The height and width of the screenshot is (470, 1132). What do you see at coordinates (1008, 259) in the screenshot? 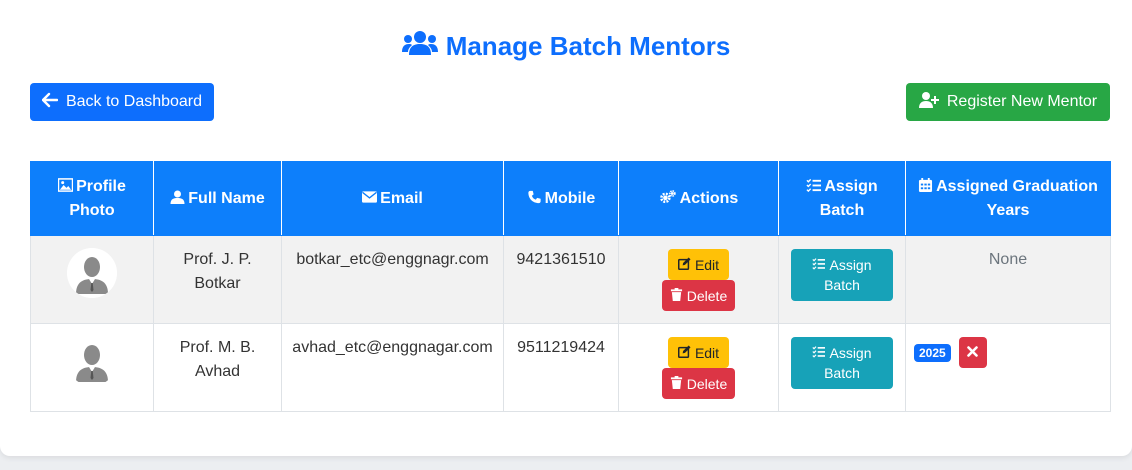
I see `no-years-text: None` at bounding box center [1008, 259].